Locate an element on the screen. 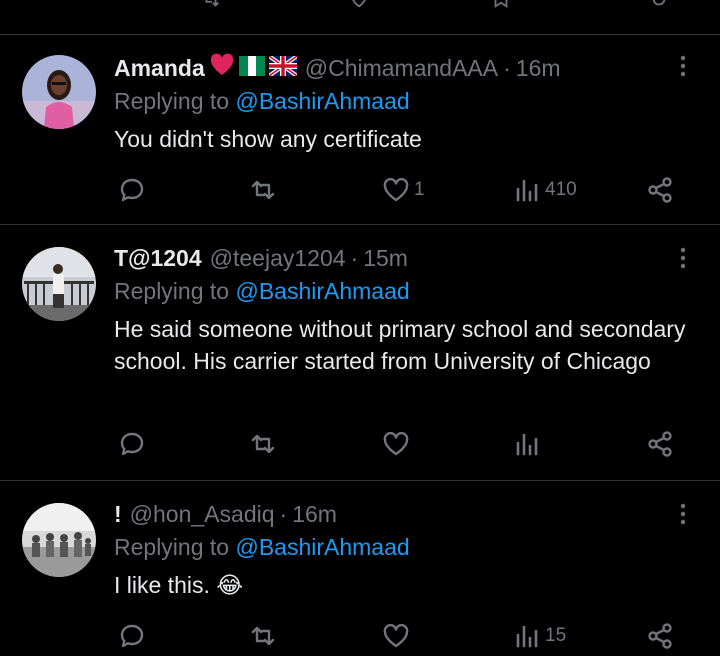  tweet-actions is located at coordinates (360, 444).